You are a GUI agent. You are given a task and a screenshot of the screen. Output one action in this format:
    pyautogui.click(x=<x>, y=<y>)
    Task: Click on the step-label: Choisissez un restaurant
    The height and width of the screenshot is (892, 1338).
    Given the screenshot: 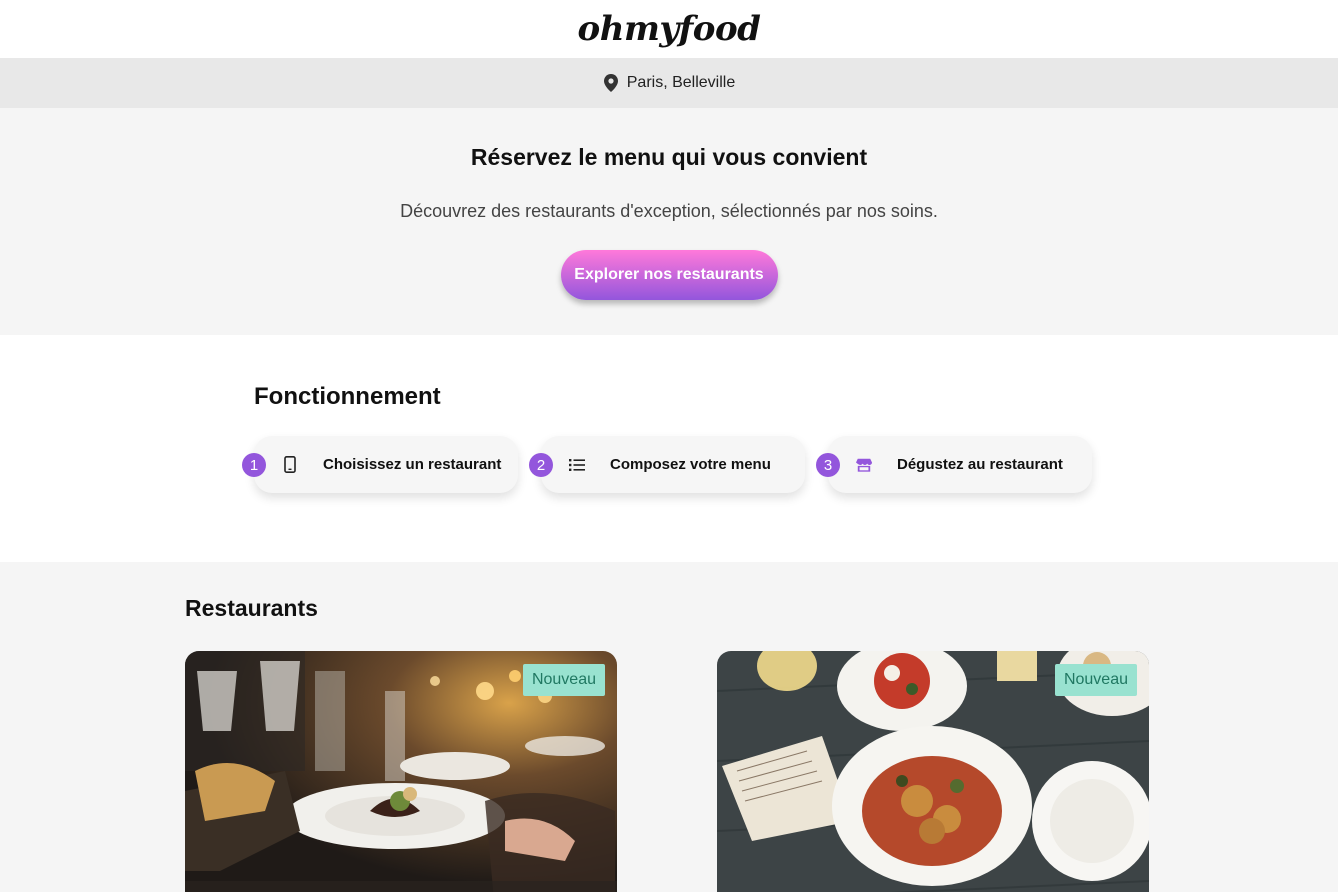 What is the action you would take?
    pyautogui.click(x=412, y=464)
    